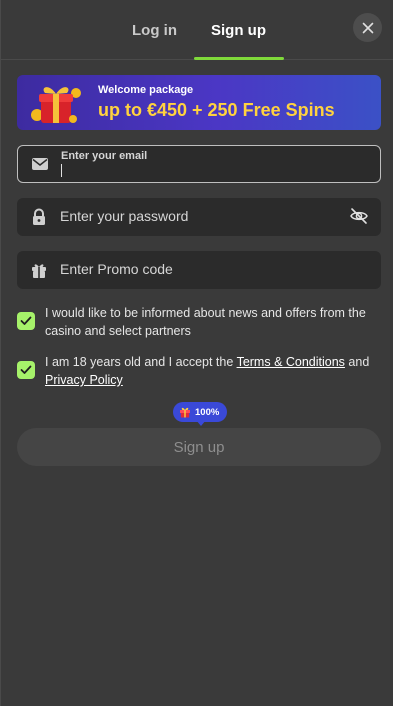  I want to click on signup-button: Sign up, so click(199, 447).